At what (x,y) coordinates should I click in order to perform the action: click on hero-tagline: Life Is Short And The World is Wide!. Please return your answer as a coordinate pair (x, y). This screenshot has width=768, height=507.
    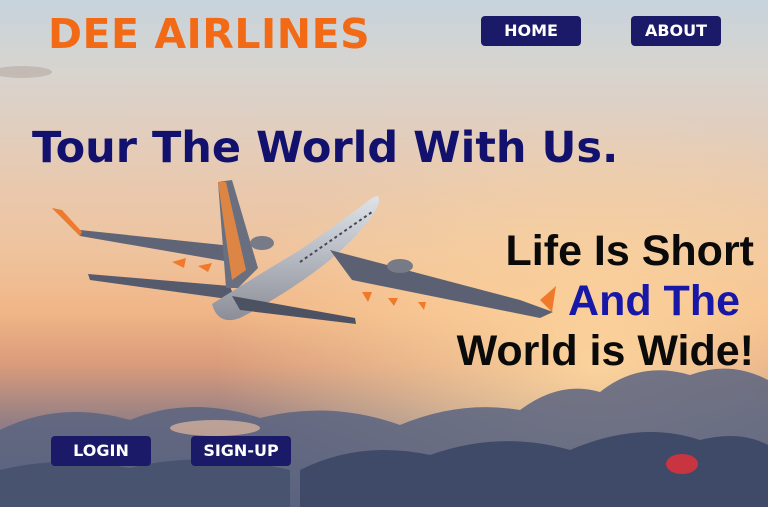
    Looking at the image, I should click on (605, 301).